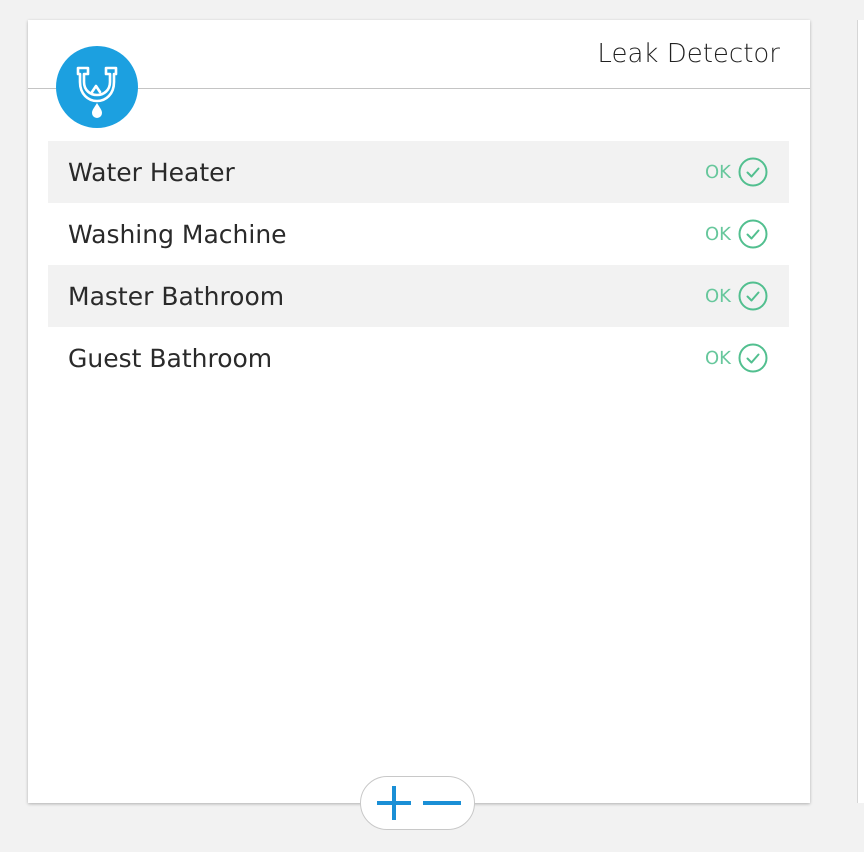 This screenshot has height=852, width=864. I want to click on minus-icon, so click(441, 803).